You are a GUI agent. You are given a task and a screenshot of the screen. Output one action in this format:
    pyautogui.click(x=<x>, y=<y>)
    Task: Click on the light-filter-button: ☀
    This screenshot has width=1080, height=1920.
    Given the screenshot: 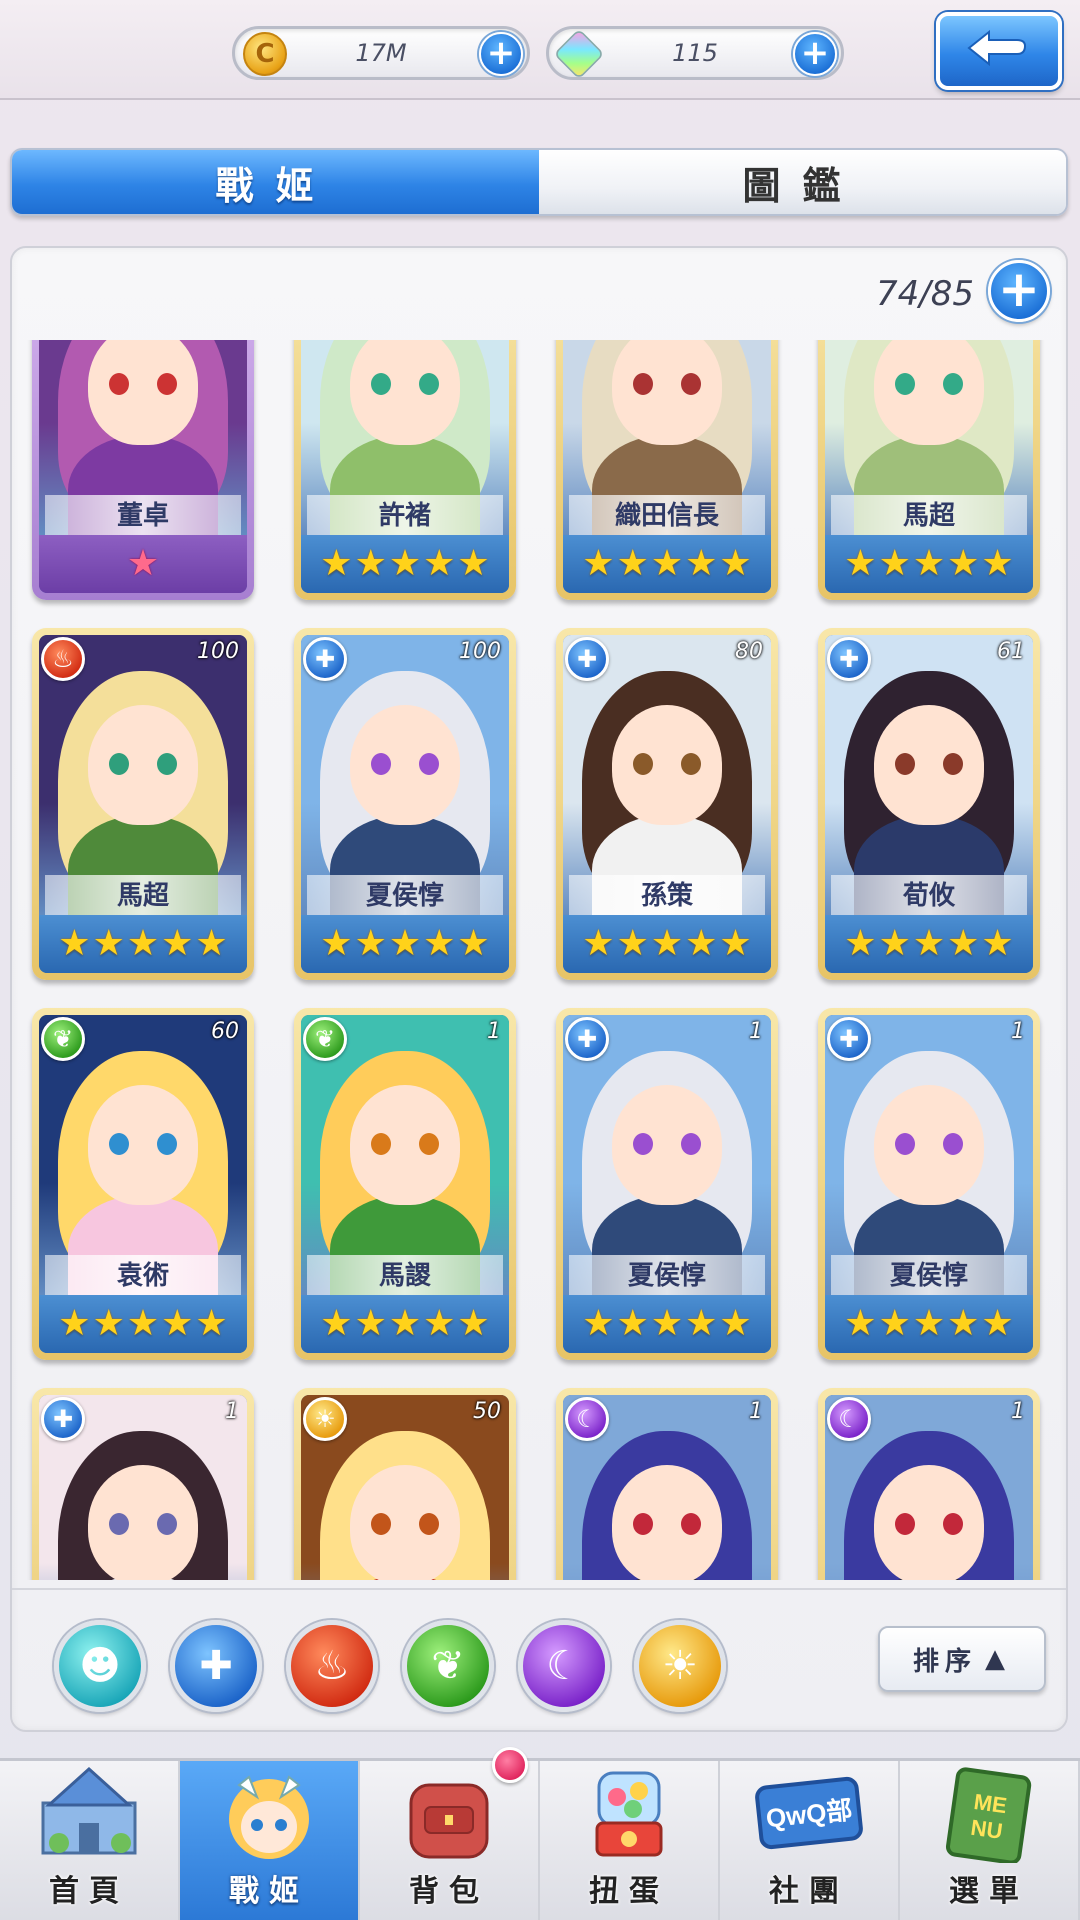 What is the action you would take?
    pyautogui.click(x=680, y=1666)
    